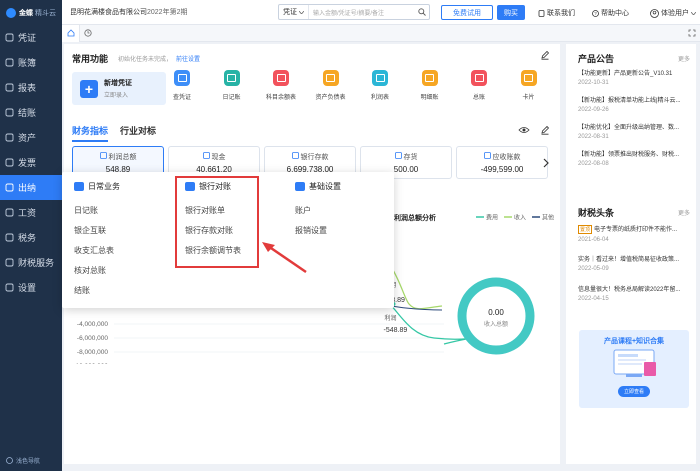 The height and width of the screenshot is (471, 700). I want to click on function-label: 日记账, so click(231, 98).